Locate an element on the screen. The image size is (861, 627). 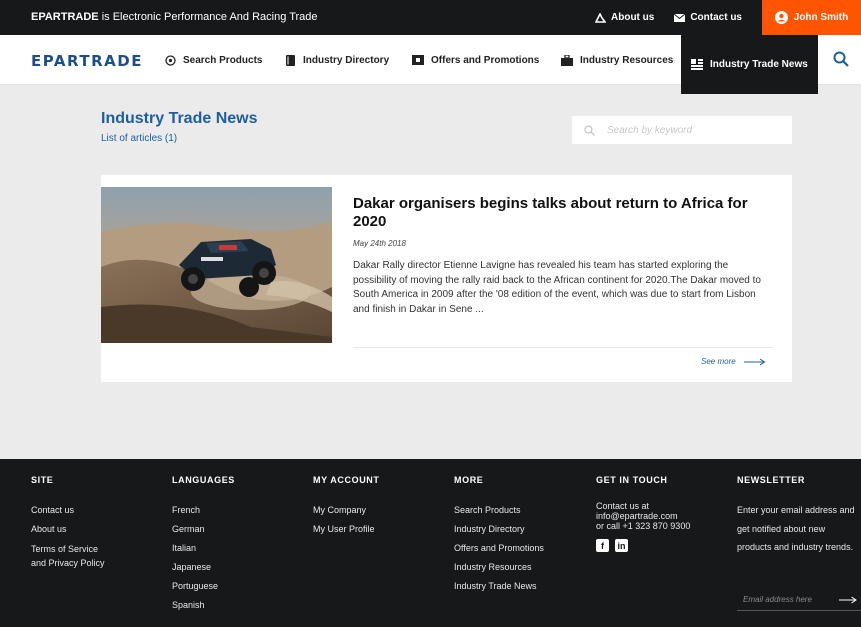
nav-industry-trade-news: Industry Trade News is located at coordinates (749, 64).